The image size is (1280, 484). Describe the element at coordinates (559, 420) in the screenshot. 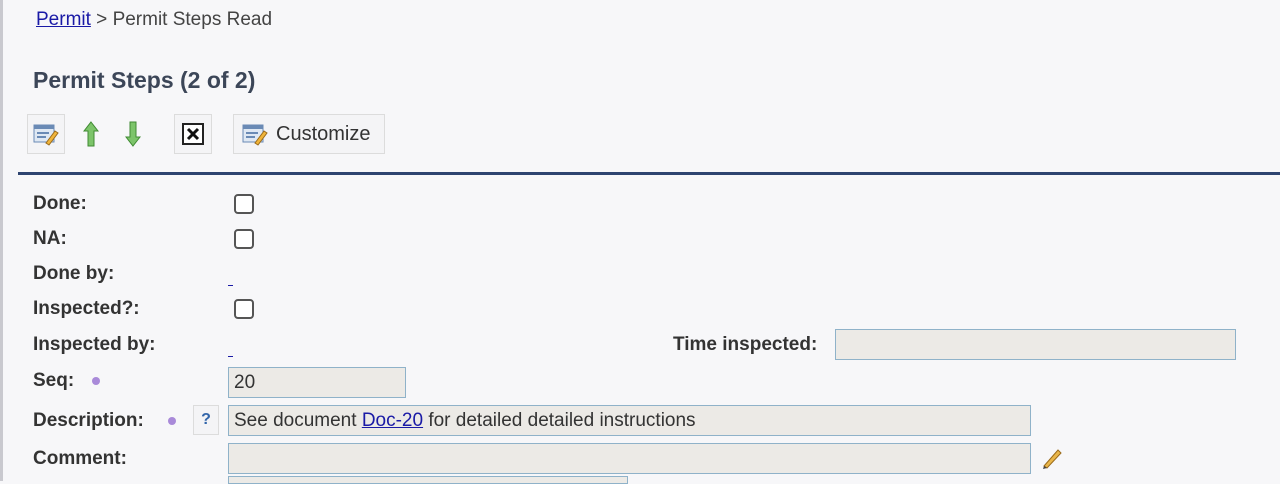

I see `description-suffix: for detailed detailed instructions` at that location.